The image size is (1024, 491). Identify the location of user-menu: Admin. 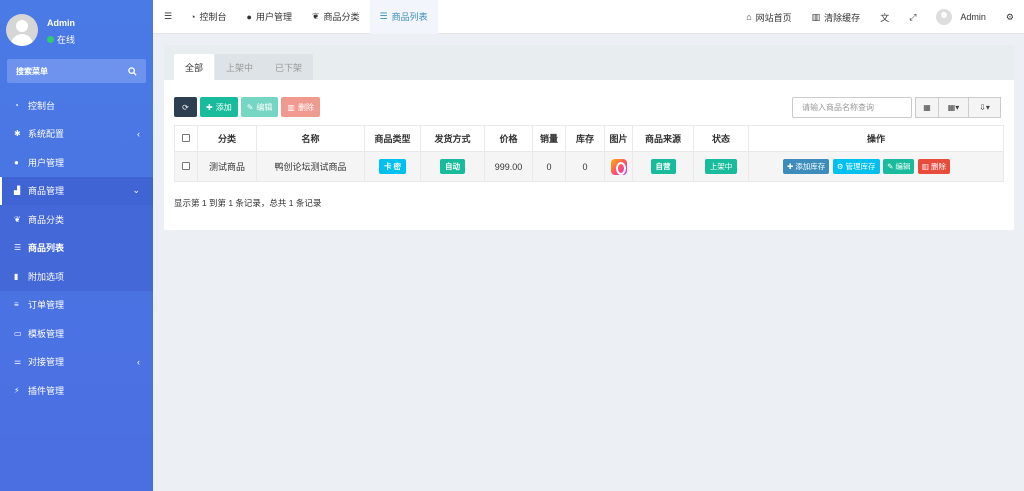
(961, 17).